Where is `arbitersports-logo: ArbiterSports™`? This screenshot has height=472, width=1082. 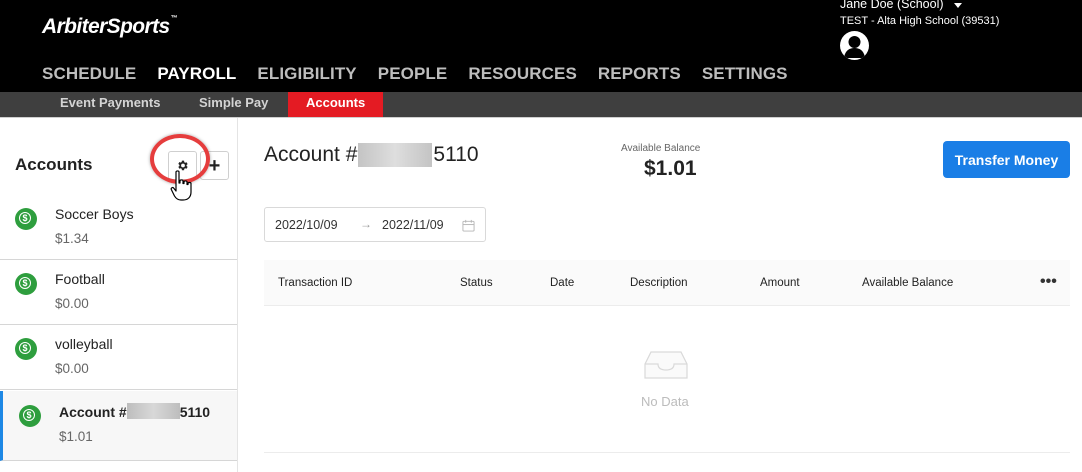 arbitersports-logo: ArbiterSports™ is located at coordinates (110, 27).